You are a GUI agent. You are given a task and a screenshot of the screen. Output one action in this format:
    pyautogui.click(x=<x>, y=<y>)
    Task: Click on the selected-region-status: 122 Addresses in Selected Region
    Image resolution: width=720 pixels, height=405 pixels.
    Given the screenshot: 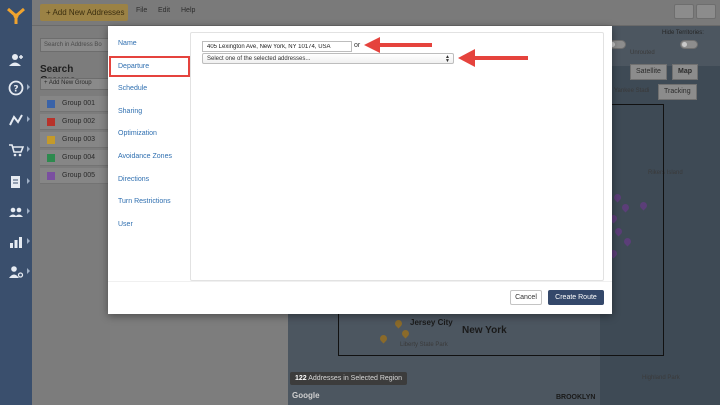 What is the action you would take?
    pyautogui.click(x=349, y=378)
    